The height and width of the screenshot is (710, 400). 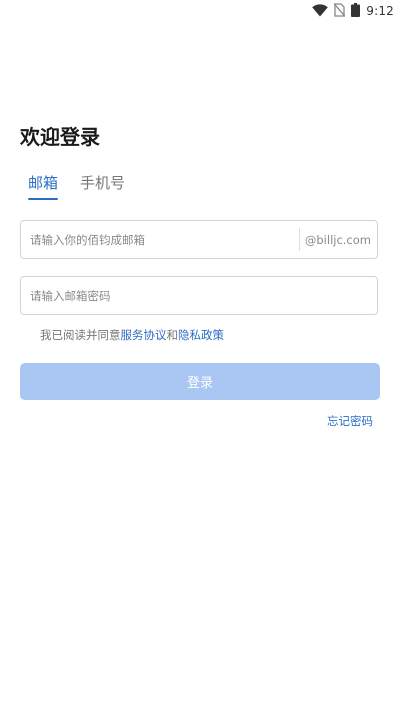 I want to click on status-icons: 9:12, so click(x=353, y=11).